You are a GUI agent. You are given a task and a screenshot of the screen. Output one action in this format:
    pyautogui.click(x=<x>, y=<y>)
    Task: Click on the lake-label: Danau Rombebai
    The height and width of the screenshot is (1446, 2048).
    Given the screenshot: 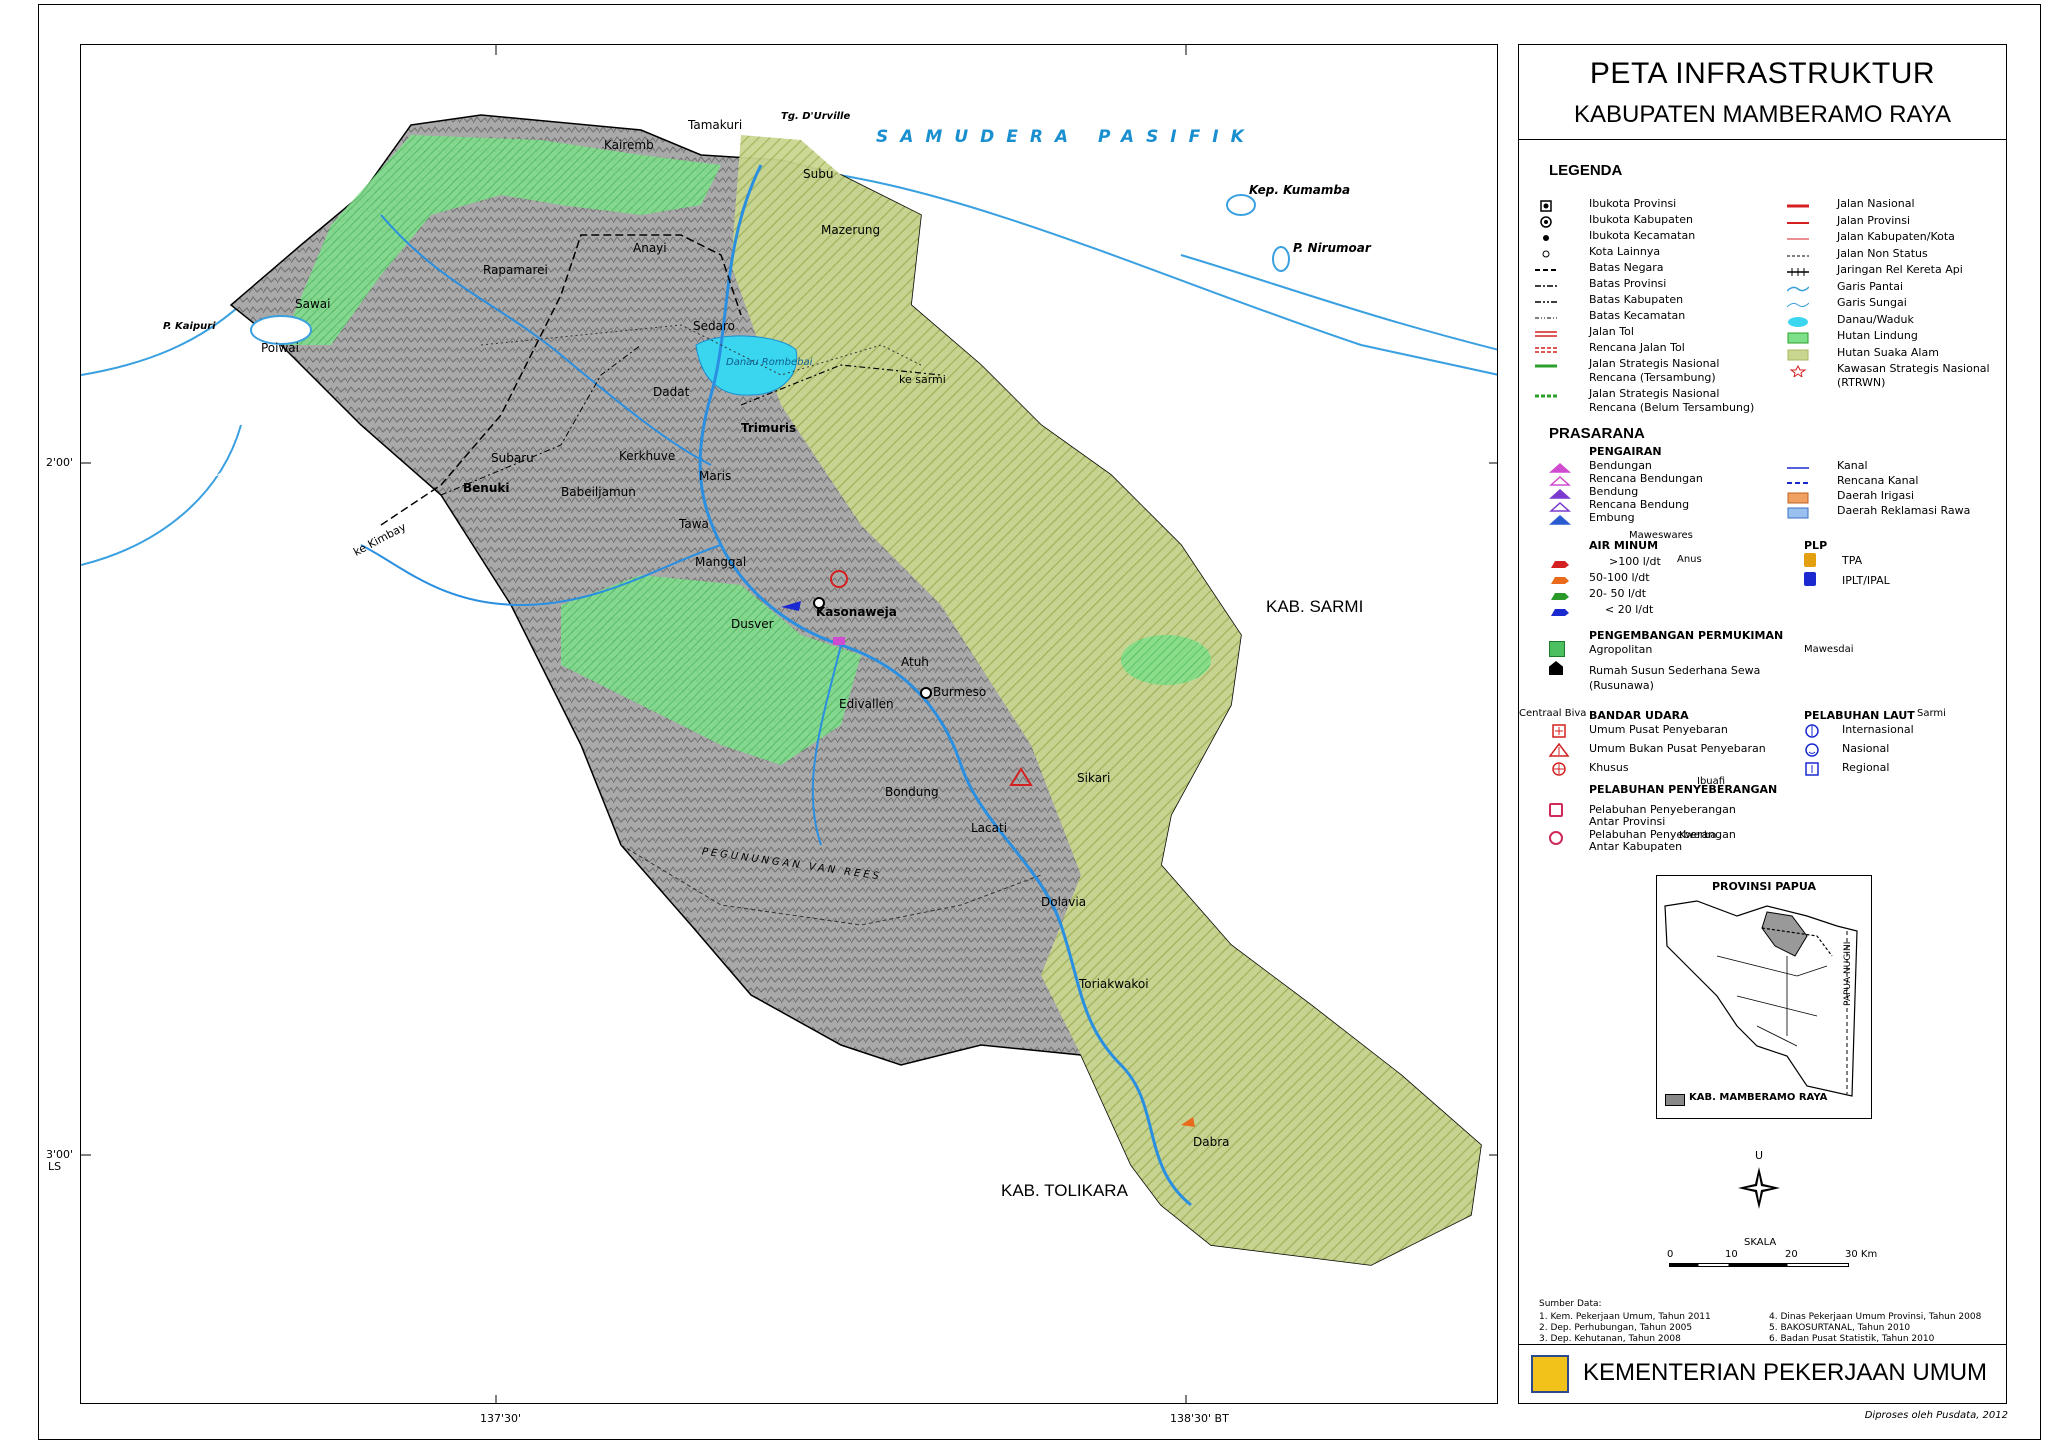 What is the action you would take?
    pyautogui.click(x=769, y=362)
    